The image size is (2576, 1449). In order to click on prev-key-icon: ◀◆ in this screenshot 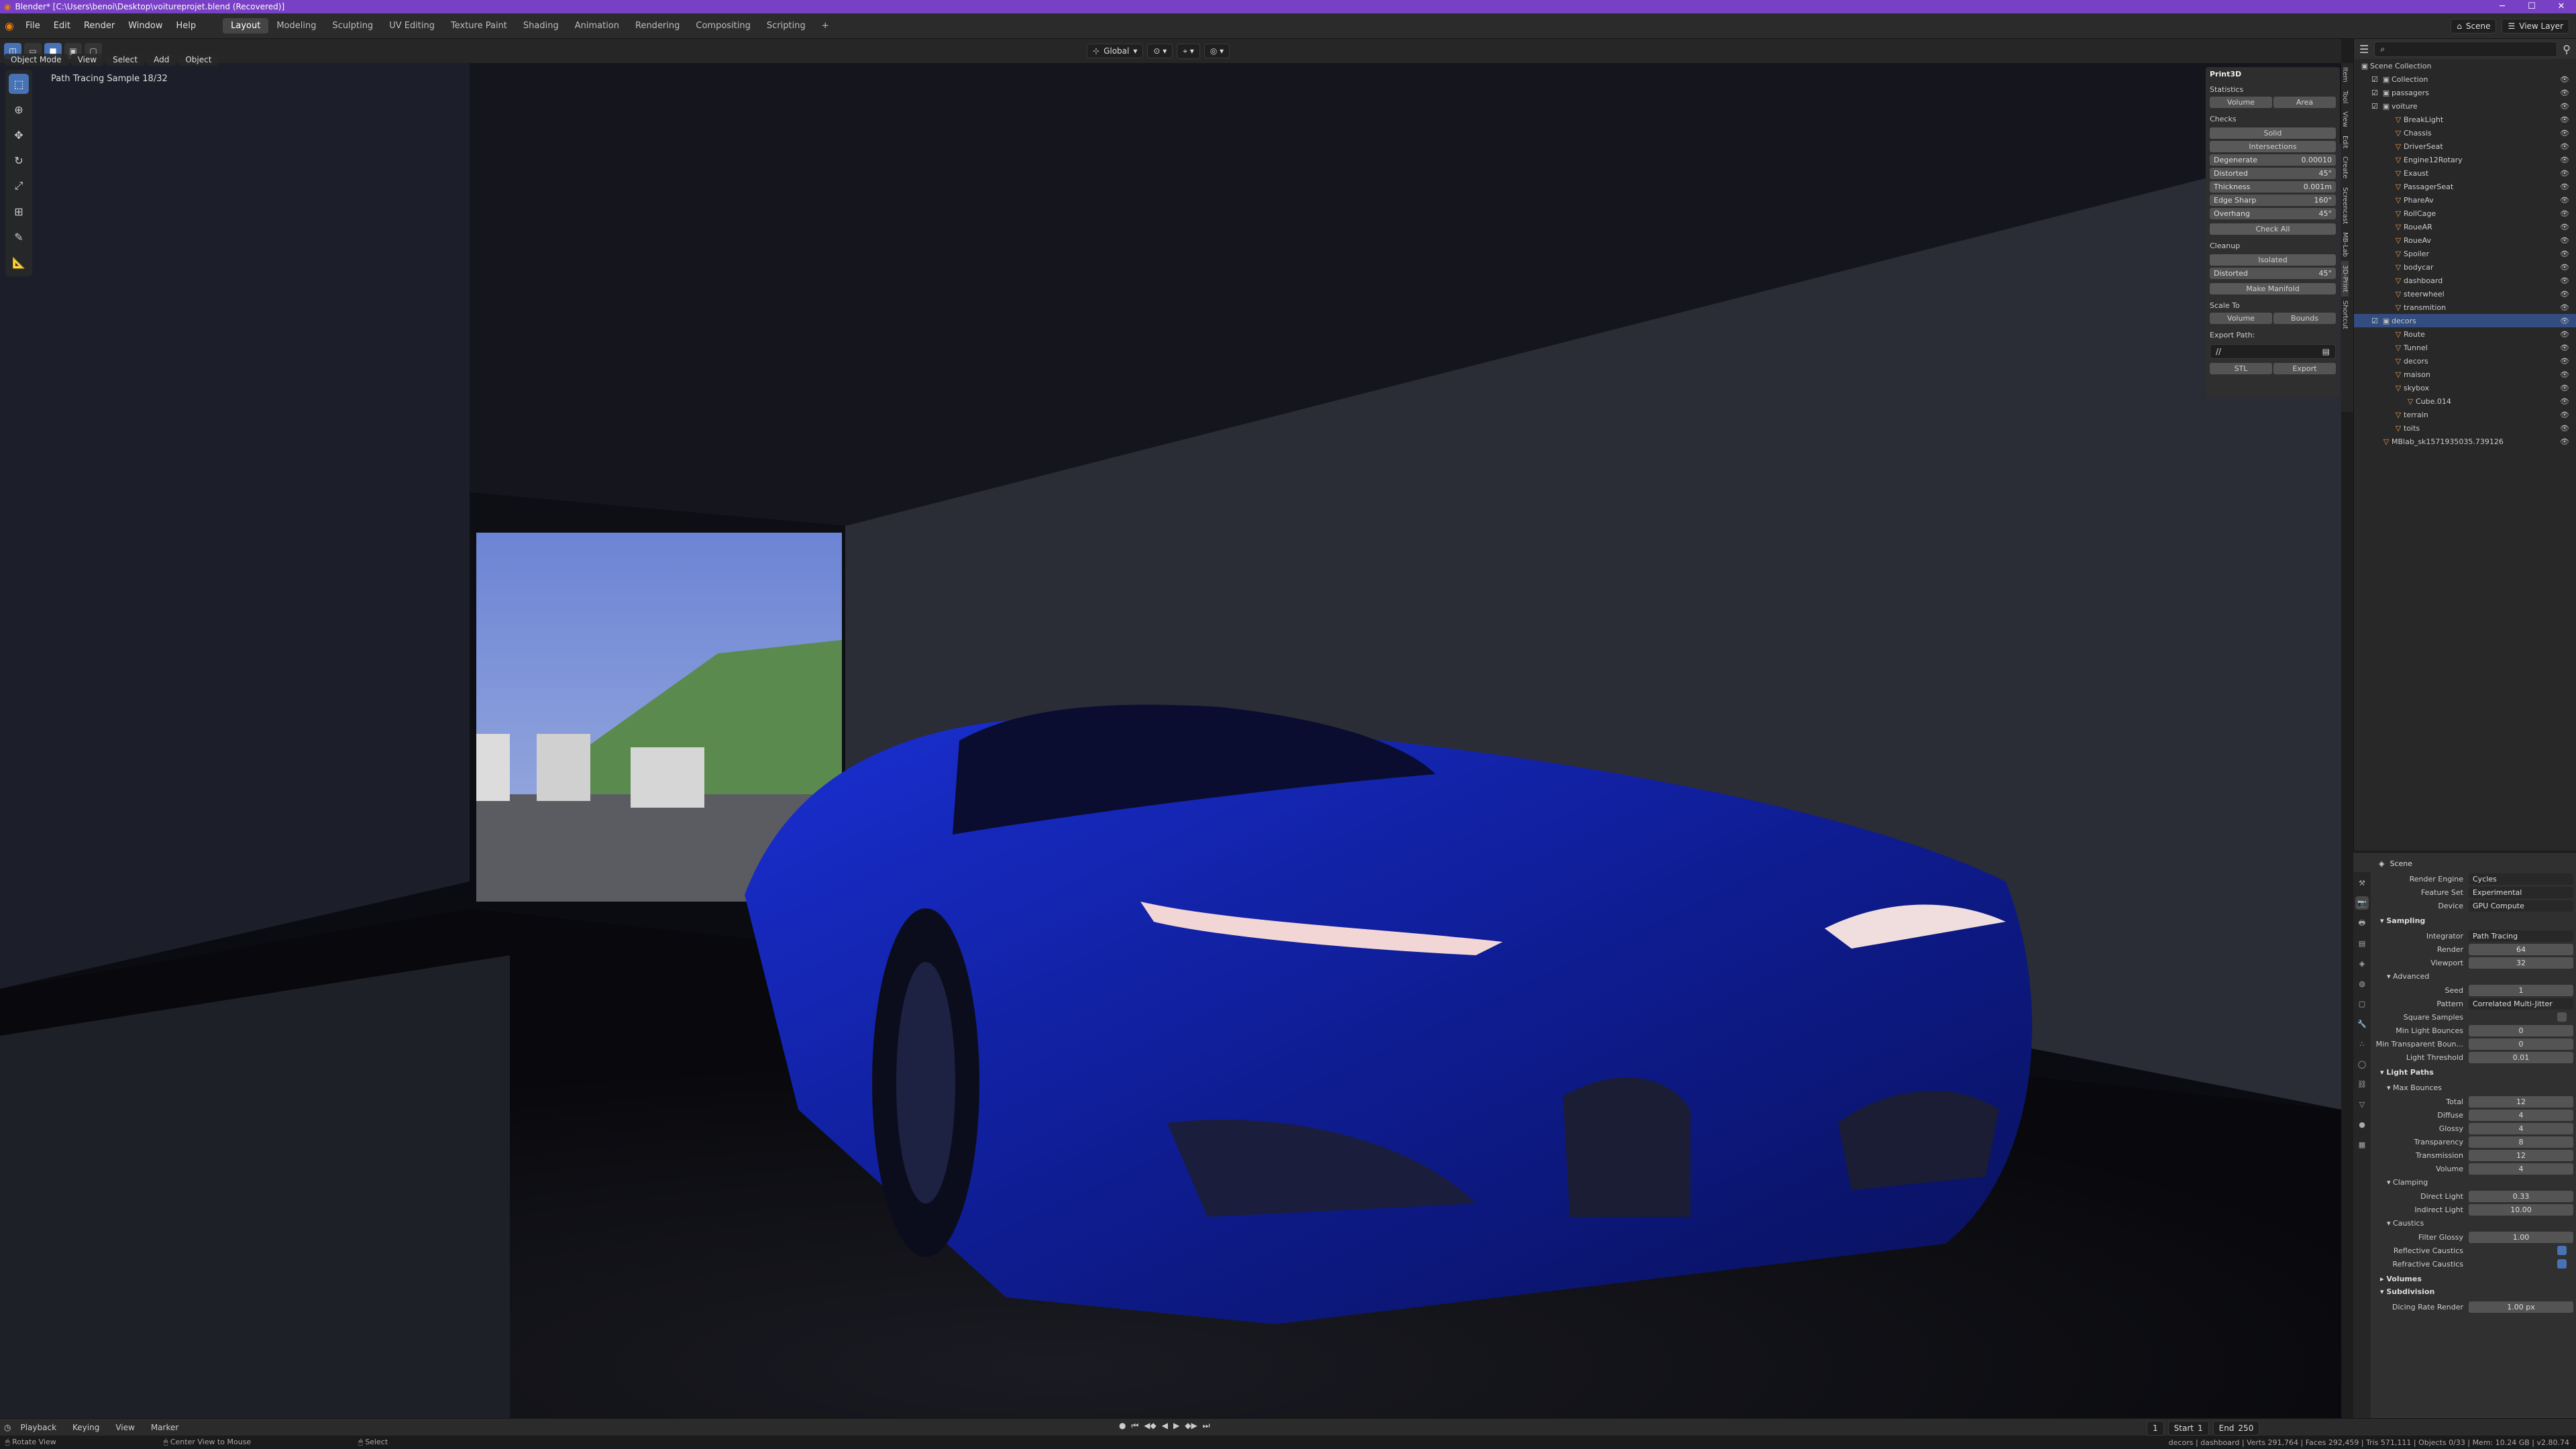, I will do `click(1150, 1426)`.